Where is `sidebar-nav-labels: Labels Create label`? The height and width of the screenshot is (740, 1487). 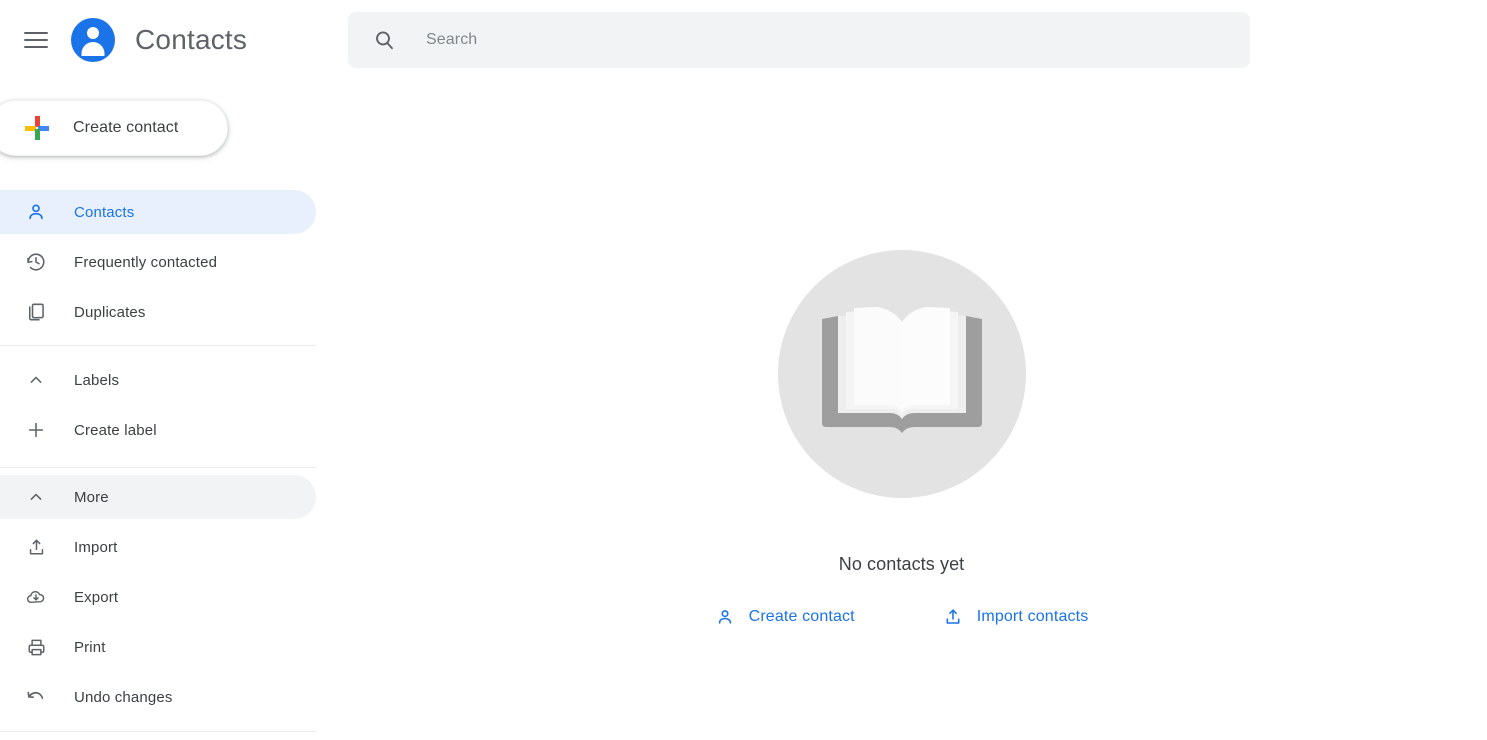 sidebar-nav-labels: Labels Create label is located at coordinates (158, 408).